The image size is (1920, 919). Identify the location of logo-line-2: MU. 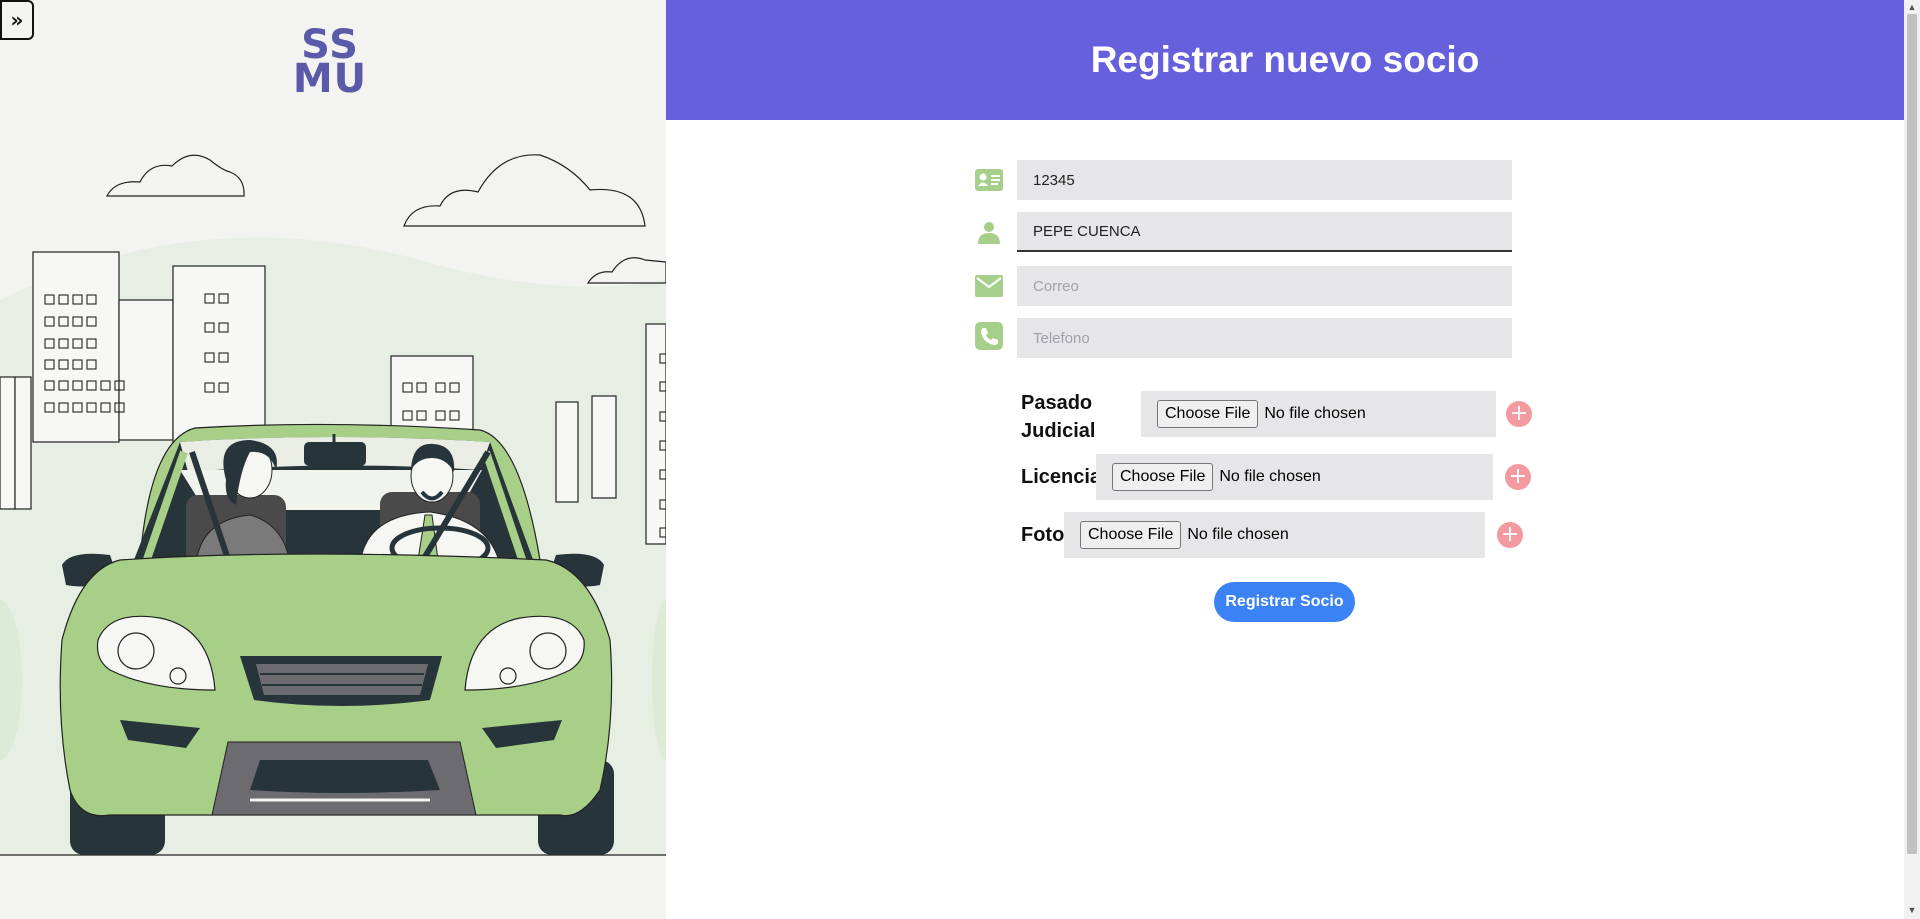
(330, 79).